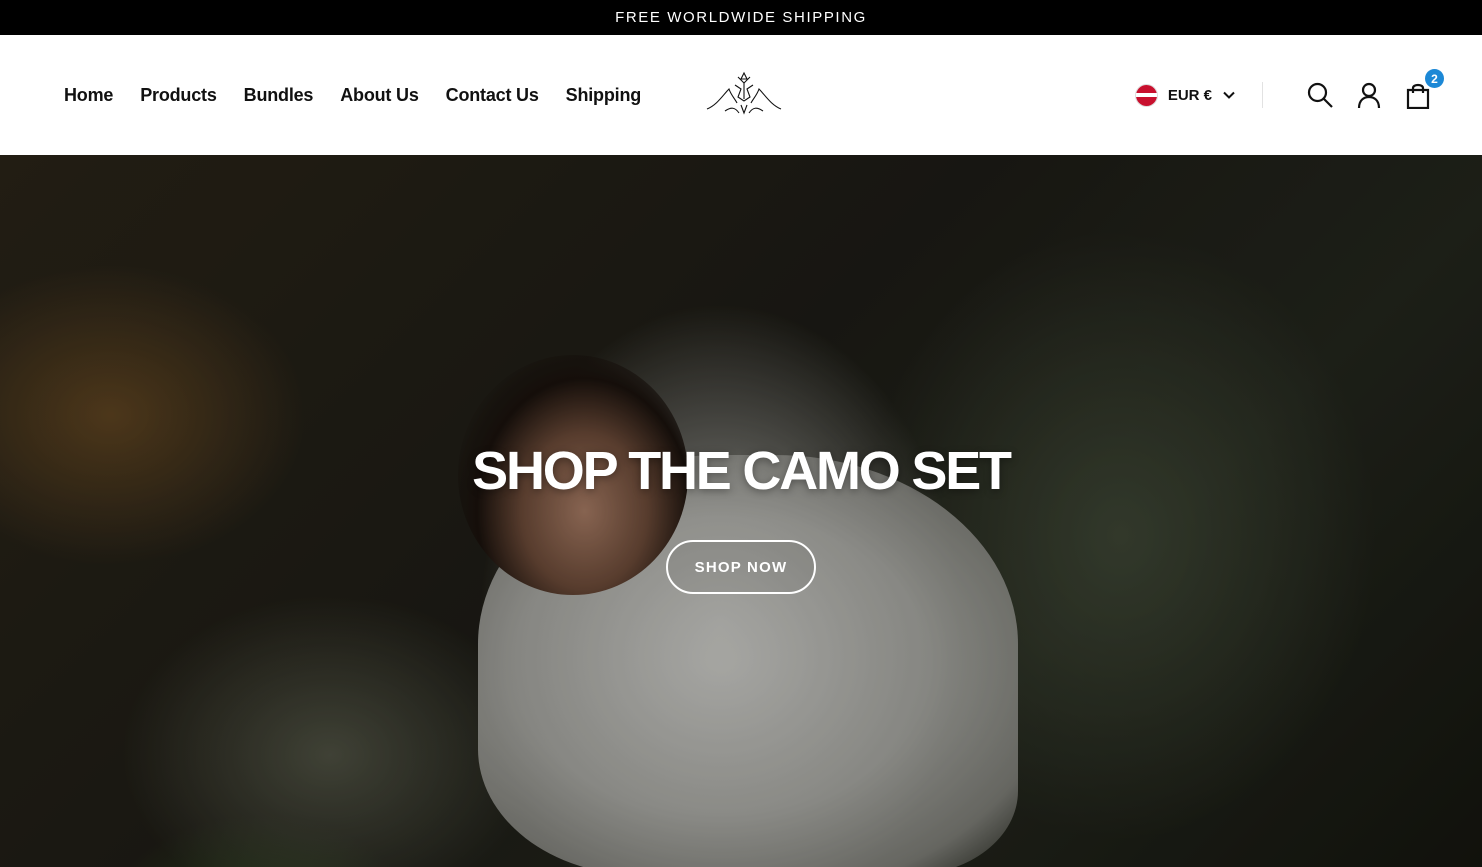 The height and width of the screenshot is (867, 1482). What do you see at coordinates (604, 95) in the screenshot?
I see `nav-item-shipping: Shipping` at bounding box center [604, 95].